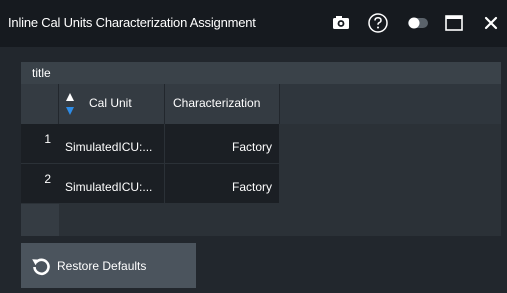 This screenshot has width=507, height=293. Describe the element at coordinates (378, 23) in the screenshot. I see `help-icon` at that location.